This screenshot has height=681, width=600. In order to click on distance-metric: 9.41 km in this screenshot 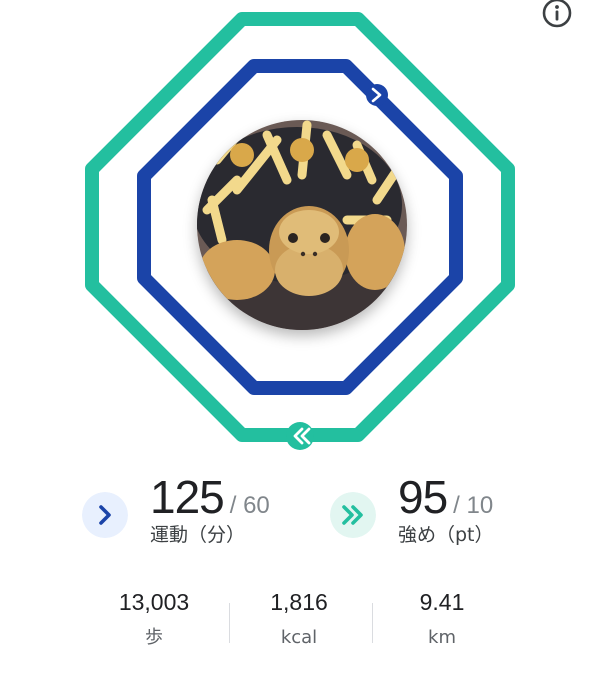, I will do `click(442, 619)`.